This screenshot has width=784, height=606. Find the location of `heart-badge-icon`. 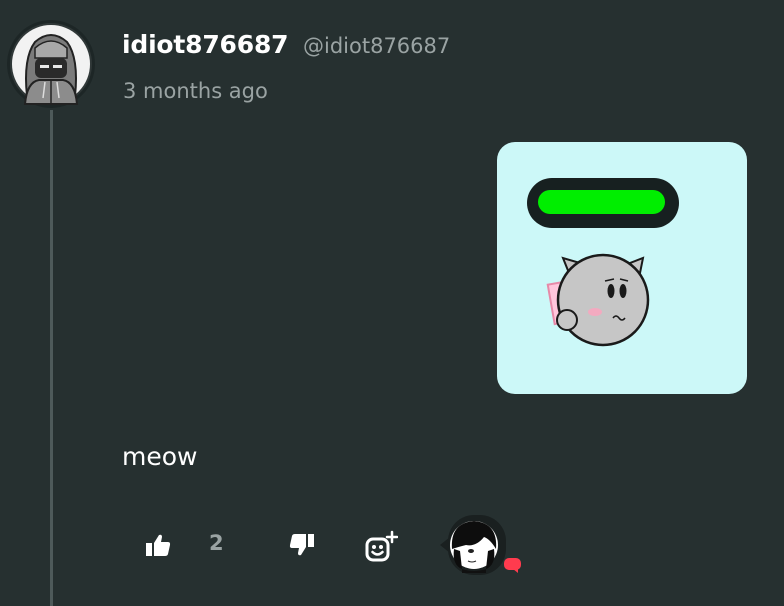

heart-badge-icon is located at coordinates (512, 565).